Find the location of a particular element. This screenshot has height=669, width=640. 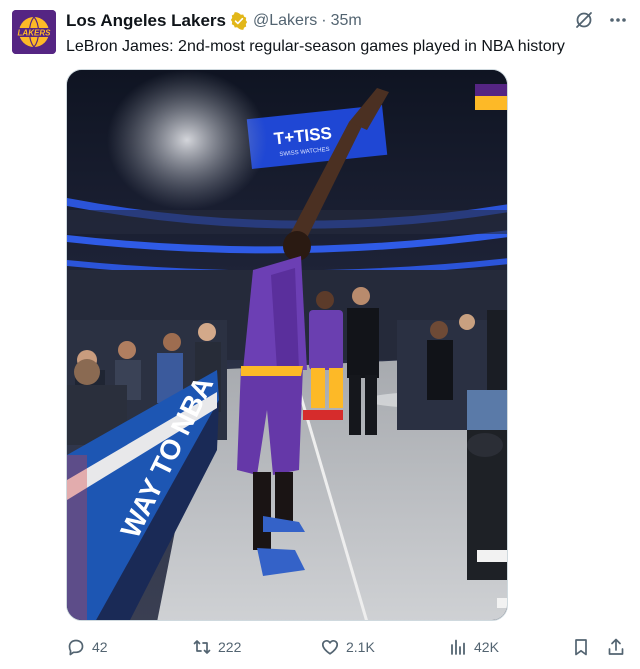

grok-icon is located at coordinates (584, 22).